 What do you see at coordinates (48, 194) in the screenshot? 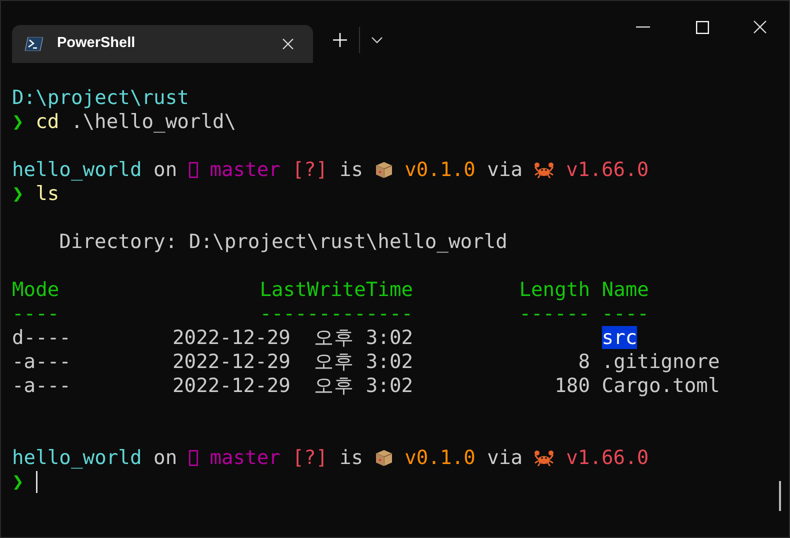
I see `prompt-text: ls` at bounding box center [48, 194].